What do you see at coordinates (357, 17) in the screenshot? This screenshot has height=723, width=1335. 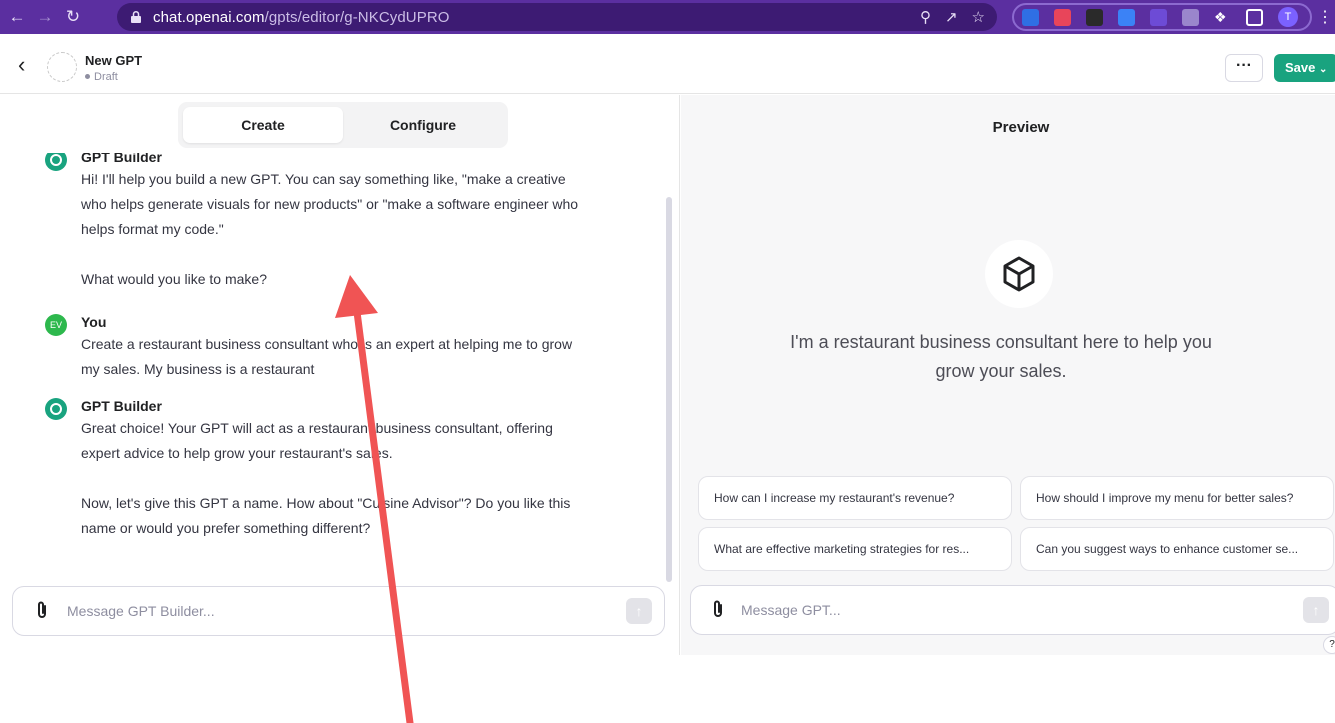 I see `url-path: /gpts/editor/g-NKCydUPRO` at bounding box center [357, 17].